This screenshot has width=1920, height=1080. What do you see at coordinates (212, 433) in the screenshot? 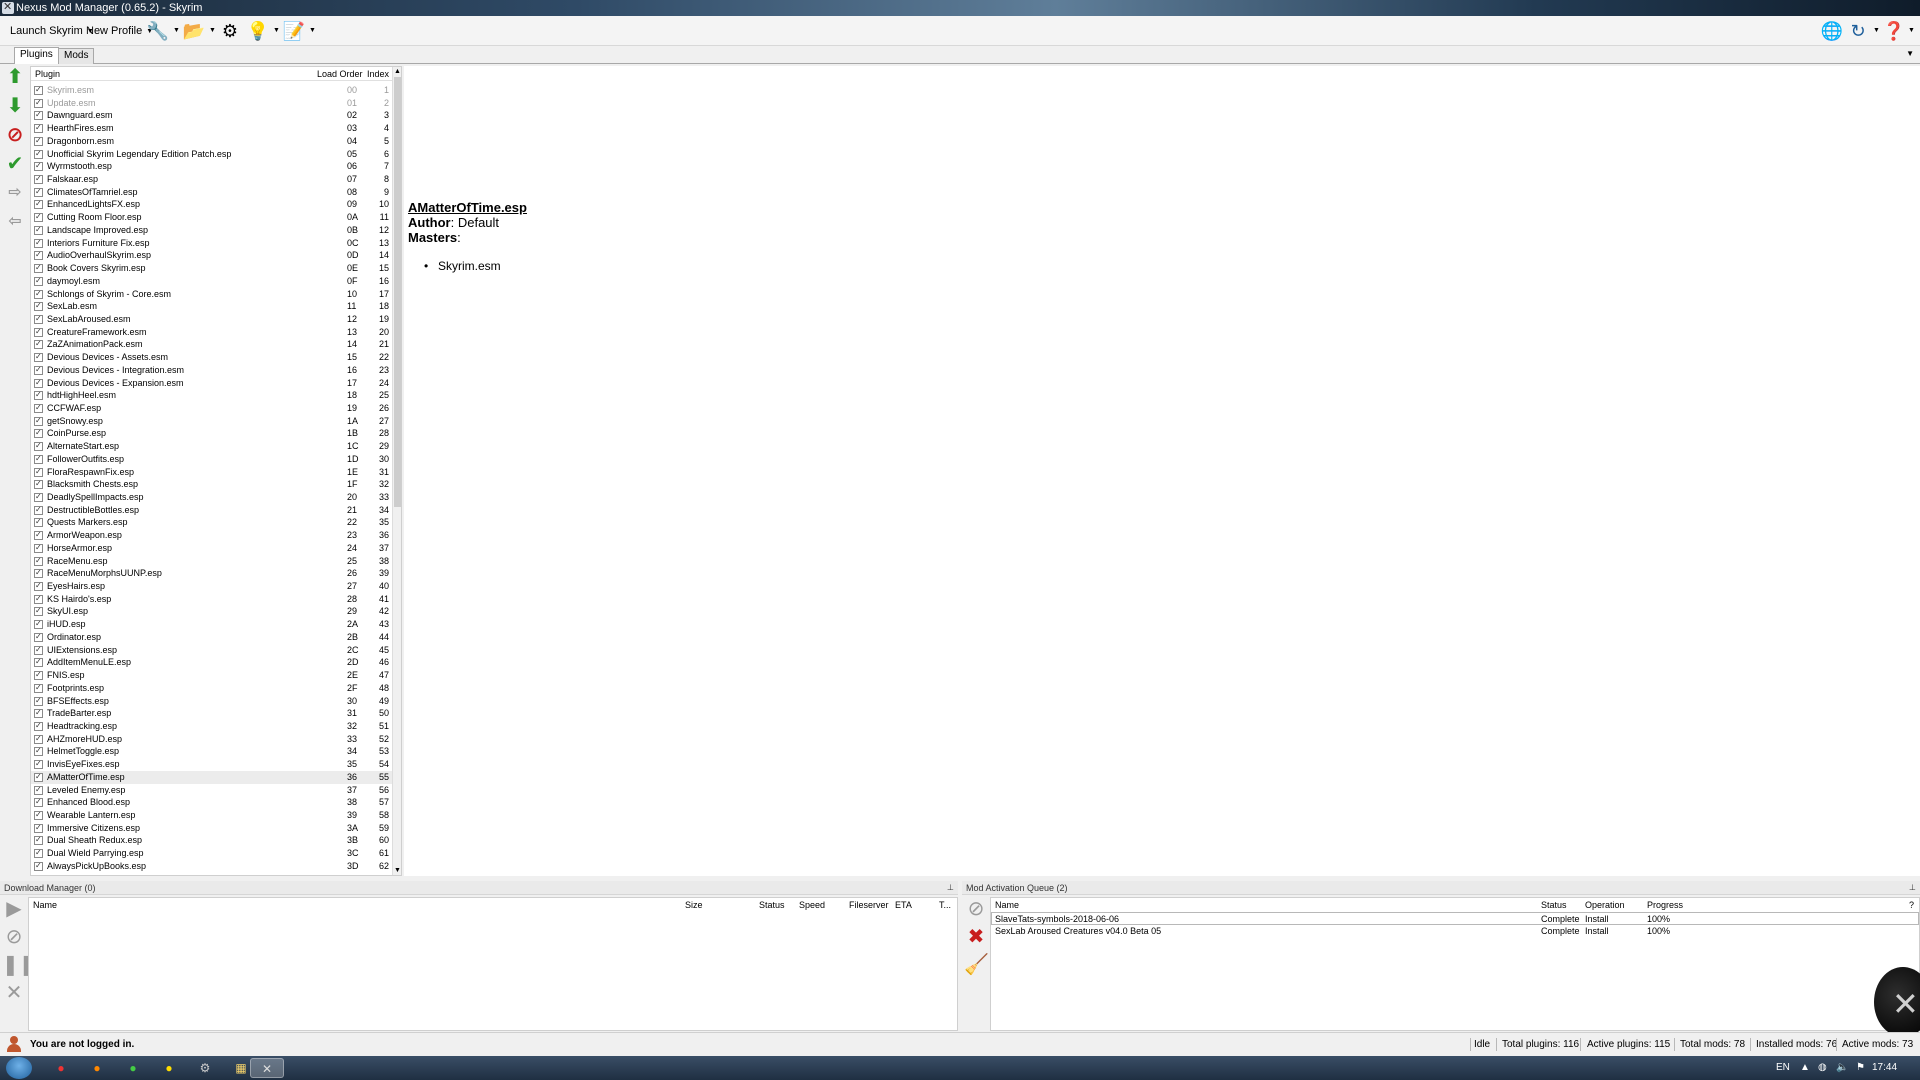
I see `plugin-row: CoinPurse.esp1B28` at bounding box center [212, 433].